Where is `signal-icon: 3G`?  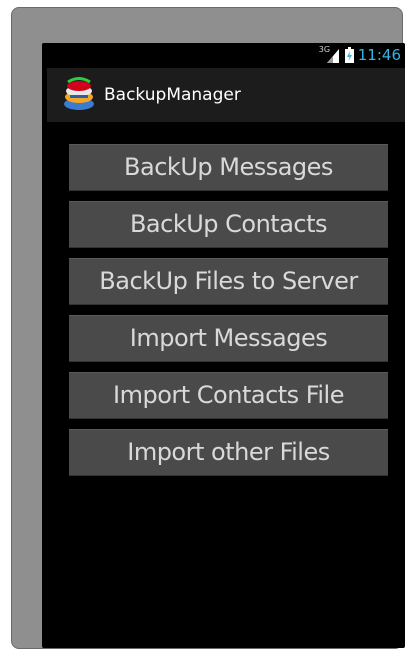 signal-icon: 3G is located at coordinates (329, 54).